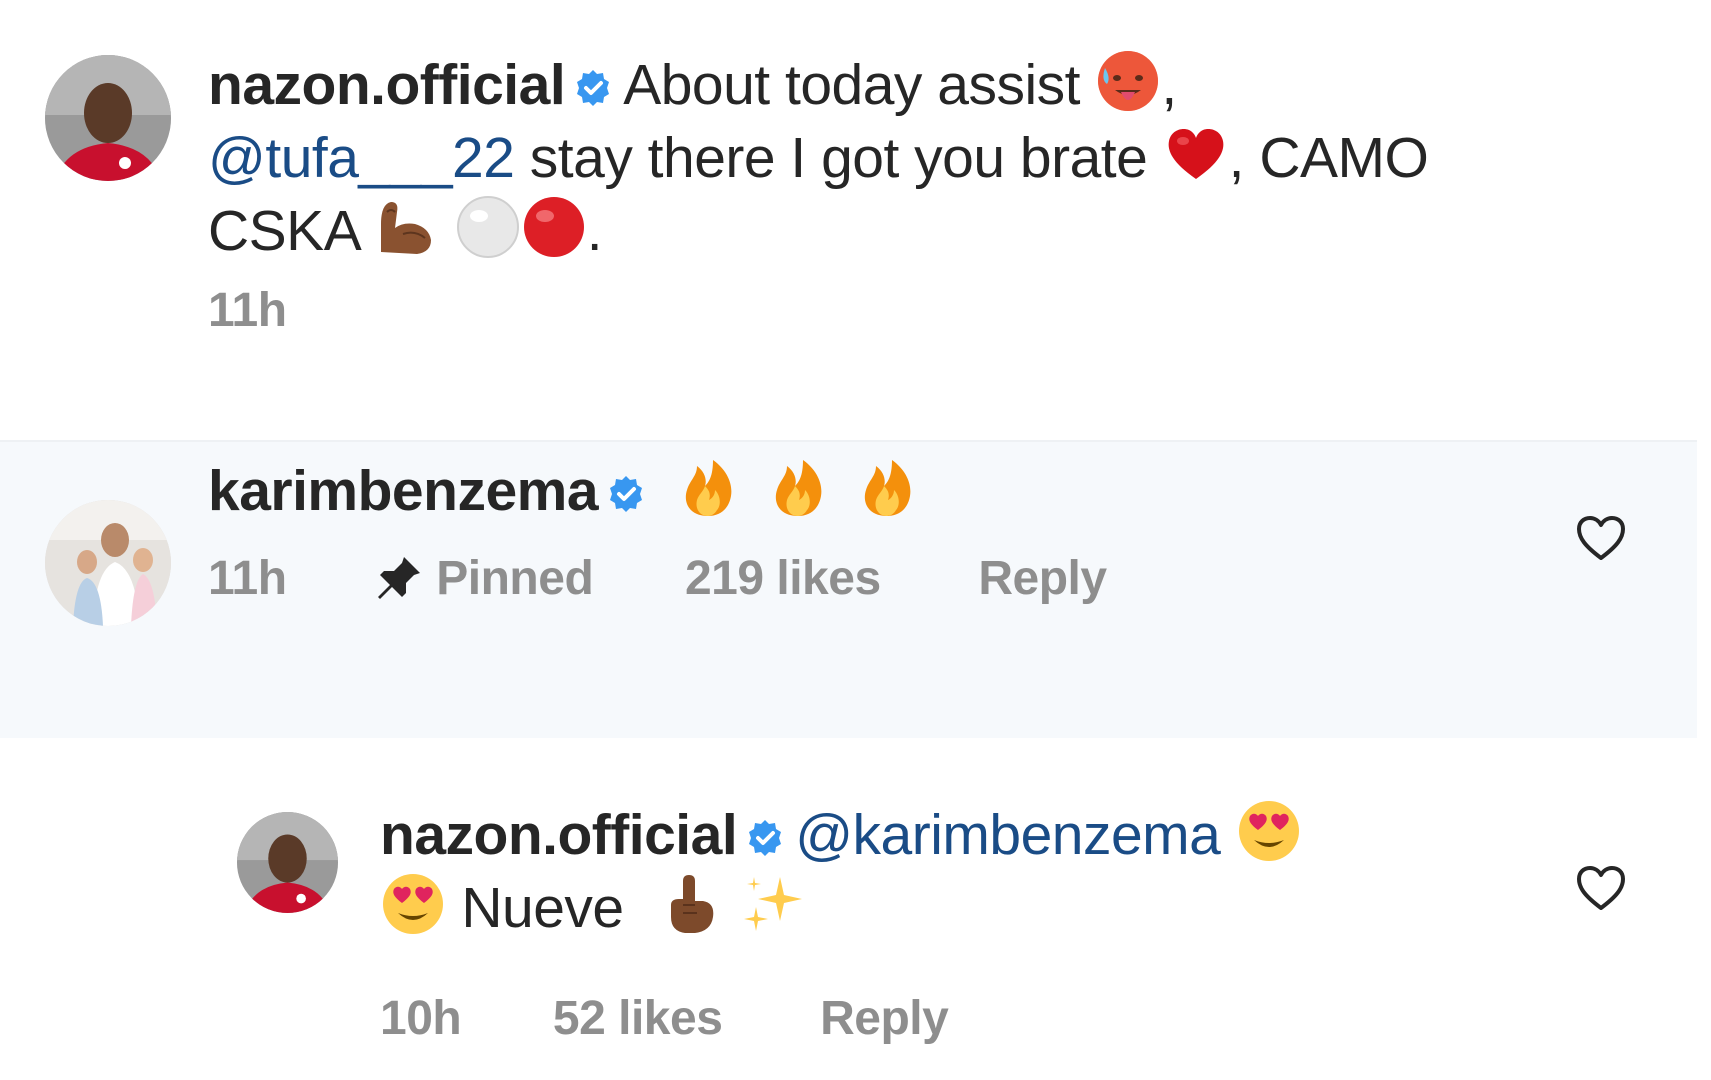 This screenshot has height=1080, width=1711. I want to click on caption-text-part-2: stay there I got you brate, so click(838, 158).